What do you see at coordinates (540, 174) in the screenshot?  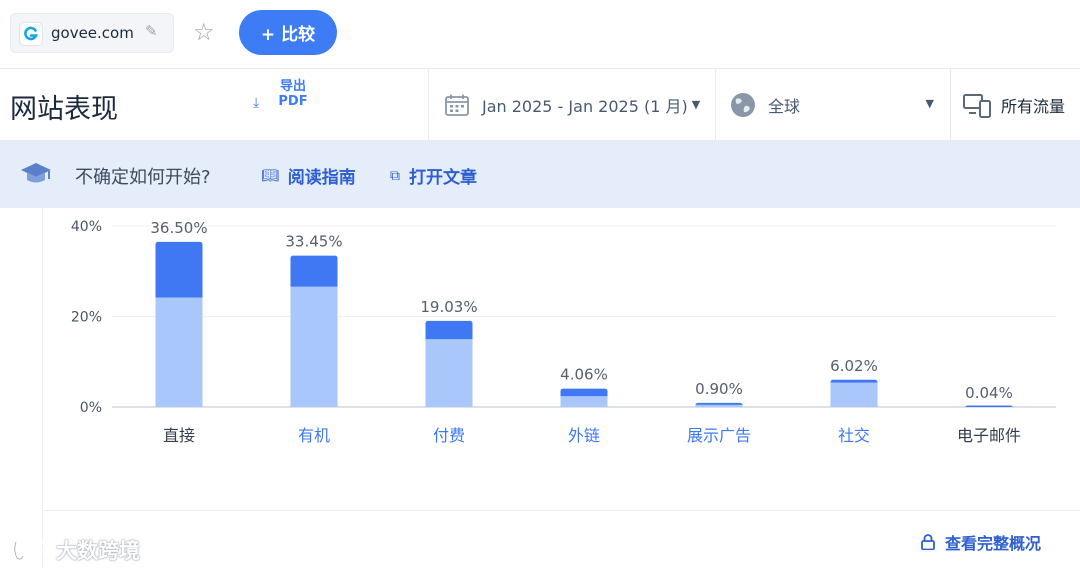 I see `guide-banner: 不确定如何开始? 📖︎ 阅读指南 ⧉ 打开文章` at bounding box center [540, 174].